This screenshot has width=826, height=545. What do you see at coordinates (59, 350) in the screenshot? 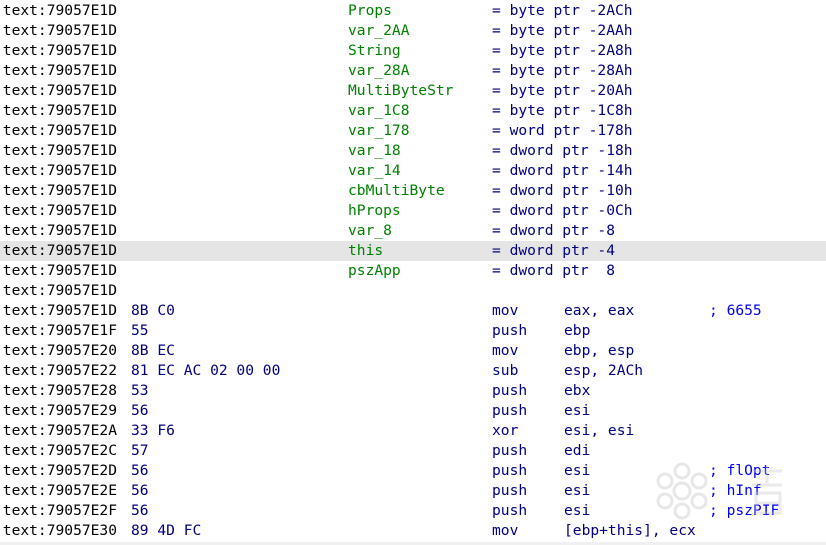
I see `address-label: .text:79057E20` at bounding box center [59, 350].